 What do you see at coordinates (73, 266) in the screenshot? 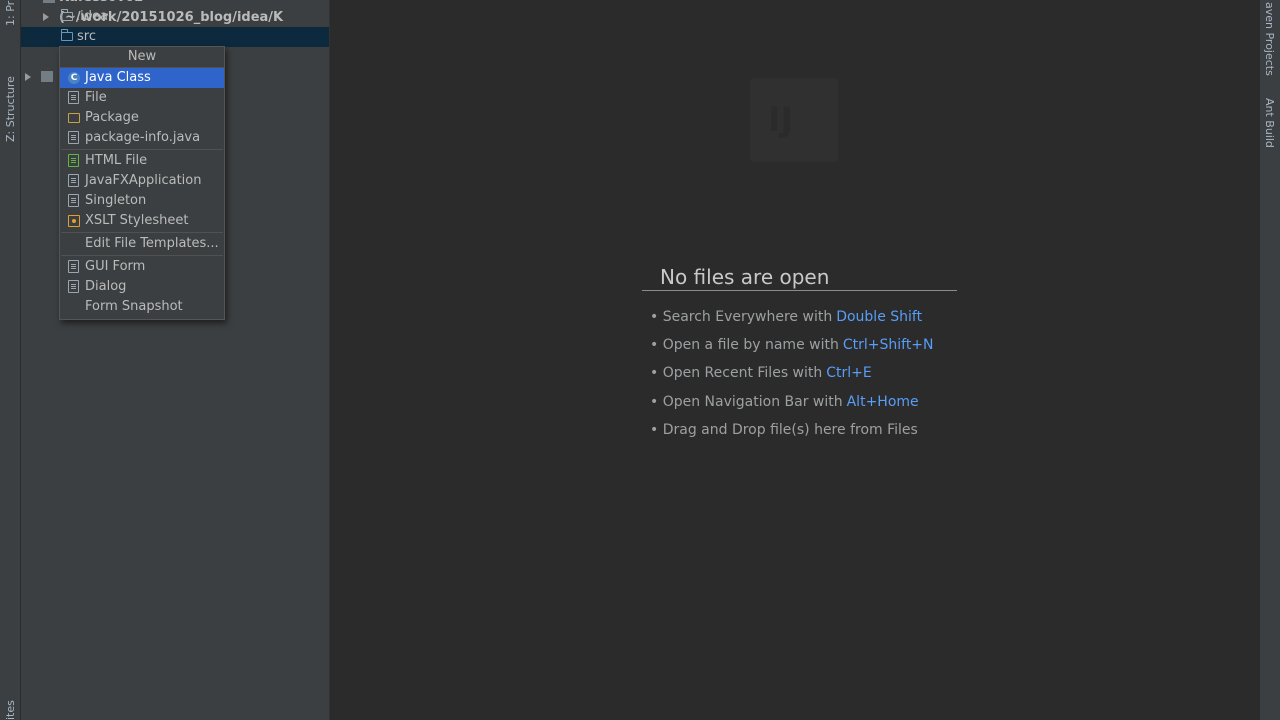
I see `form-icon` at bounding box center [73, 266].